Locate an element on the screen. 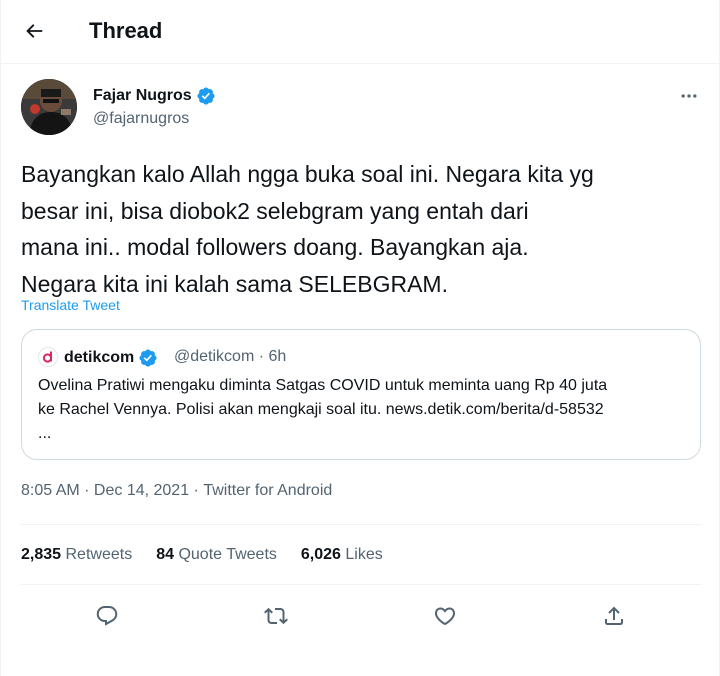 The height and width of the screenshot is (676, 720). quote-tweets-stat: 84 Quote Tweets is located at coordinates (216, 555).